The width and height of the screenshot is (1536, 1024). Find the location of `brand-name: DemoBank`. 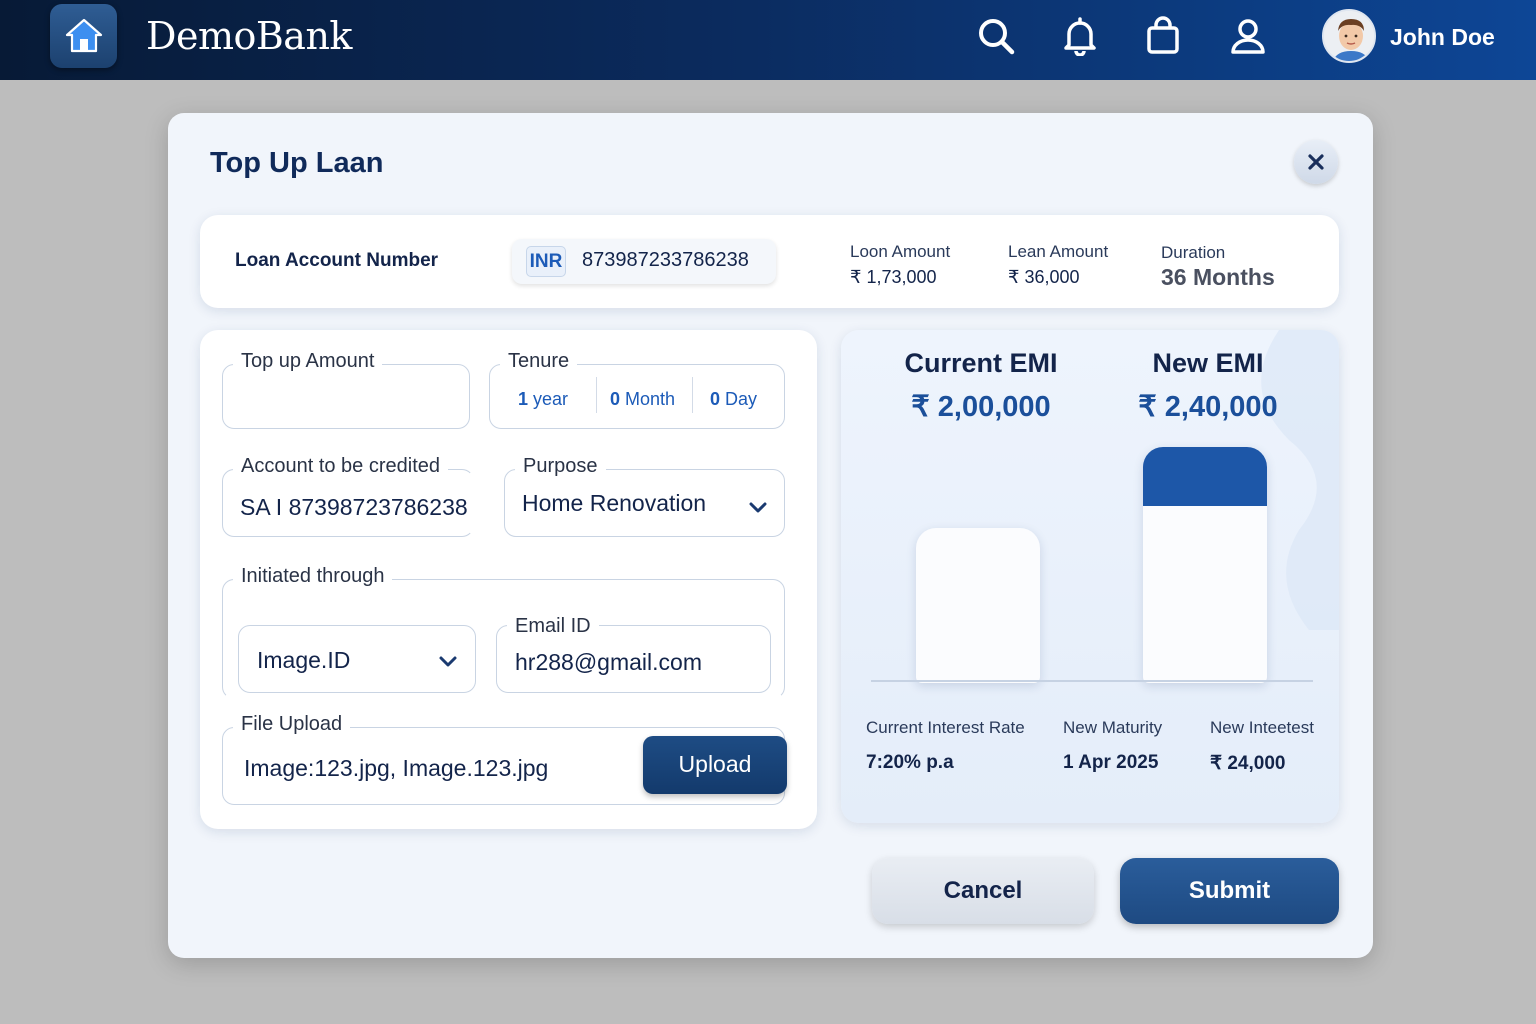

brand-name: DemoBank is located at coordinates (249, 36).